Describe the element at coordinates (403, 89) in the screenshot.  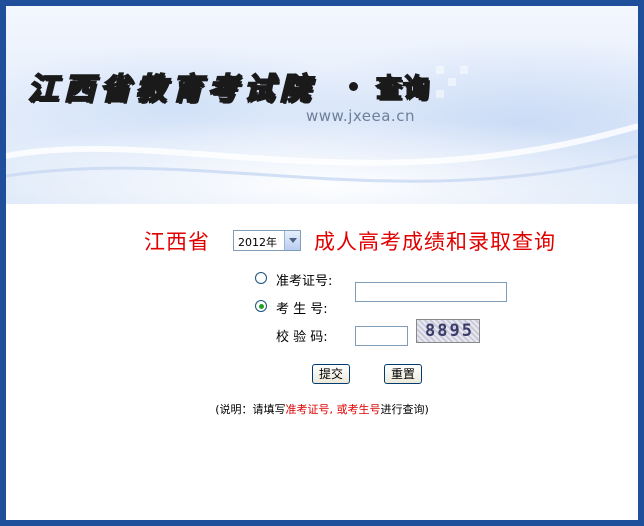
I see `site-subtitle: 查询` at that location.